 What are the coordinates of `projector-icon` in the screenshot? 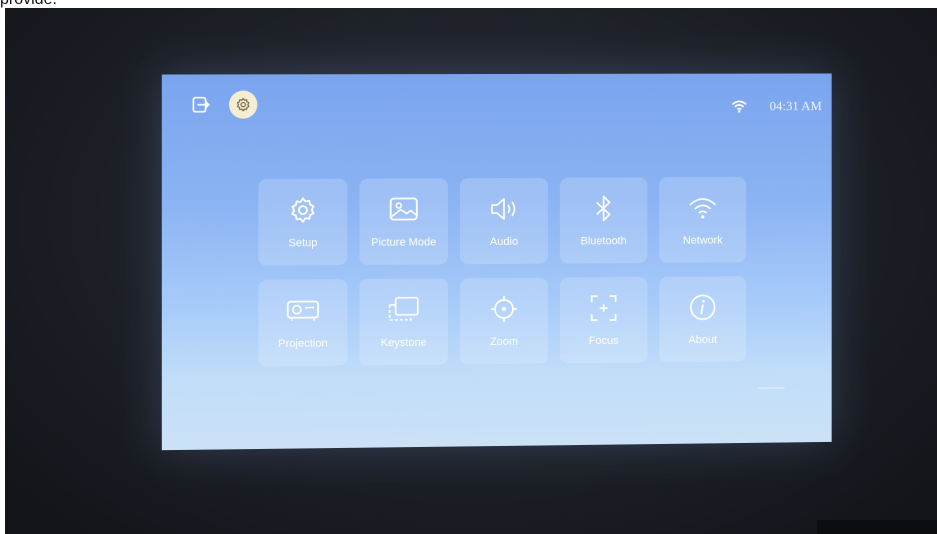 It's located at (303, 310).